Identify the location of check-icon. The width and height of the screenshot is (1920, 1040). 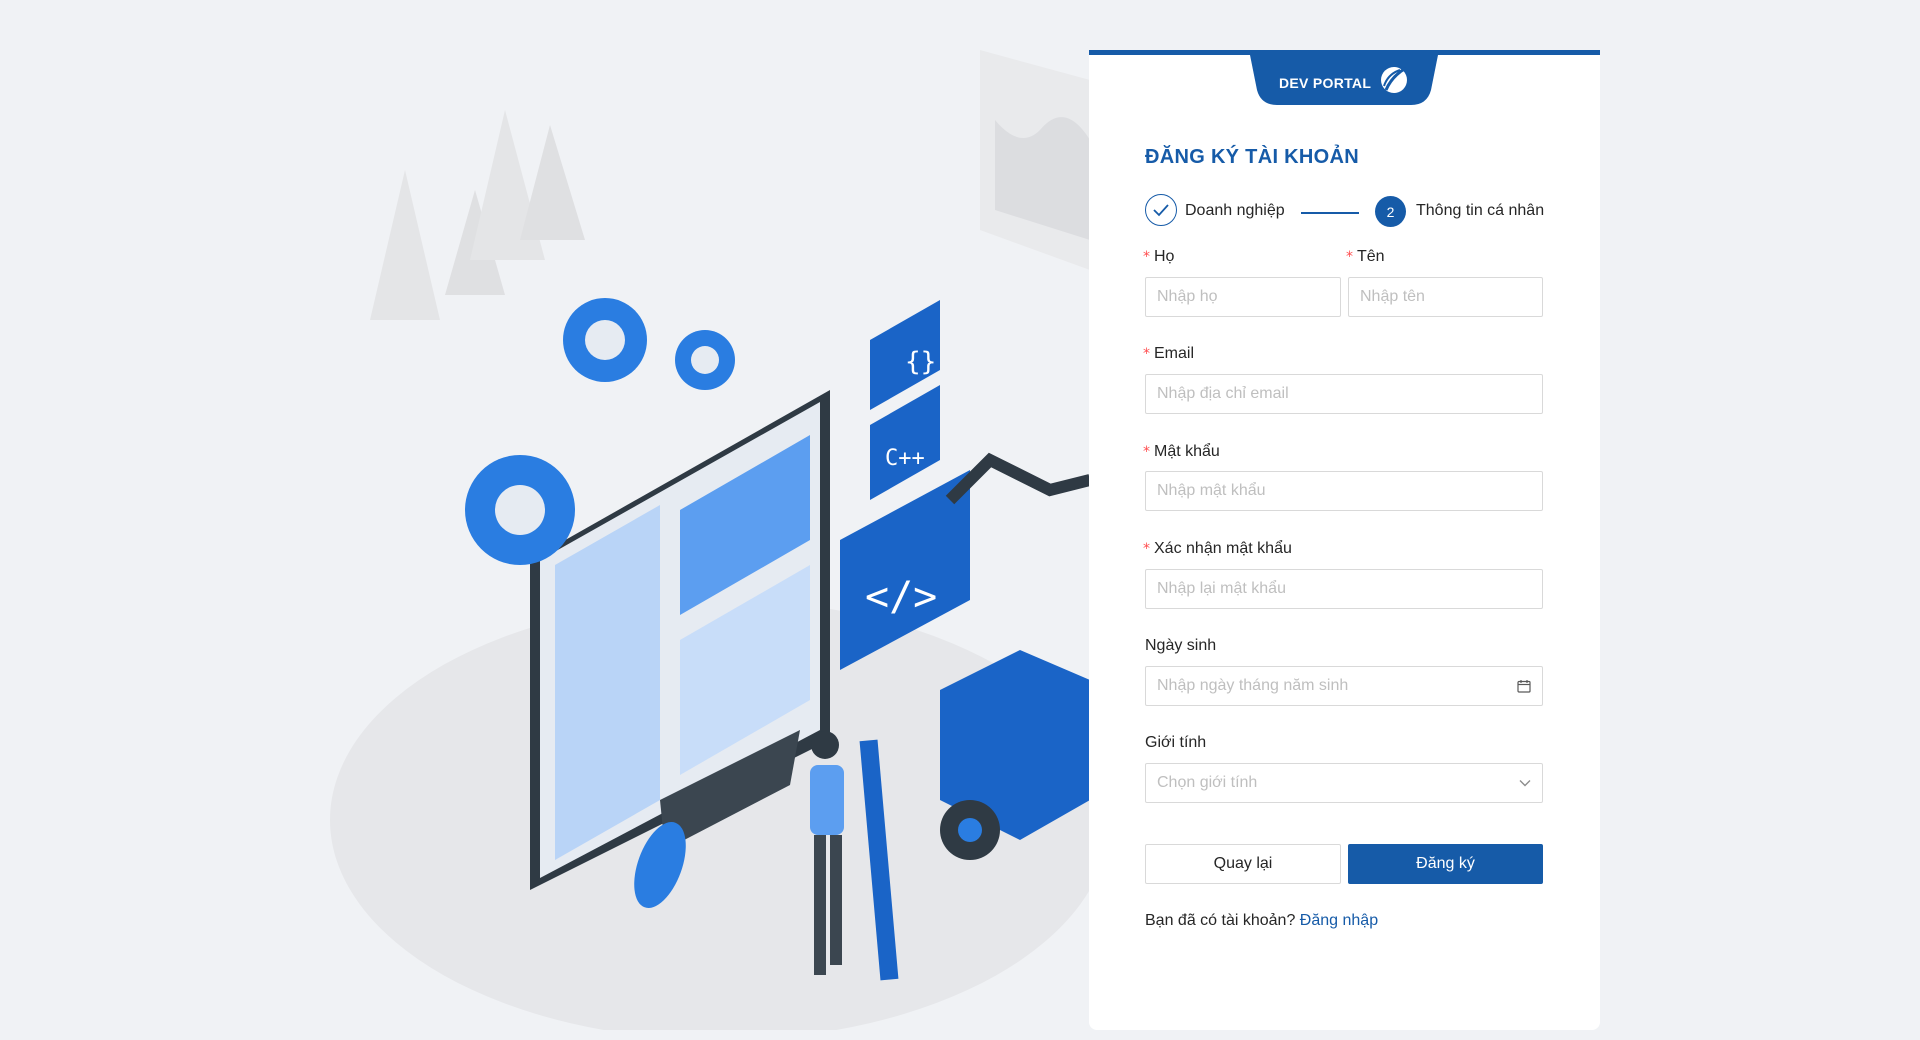
(1161, 210).